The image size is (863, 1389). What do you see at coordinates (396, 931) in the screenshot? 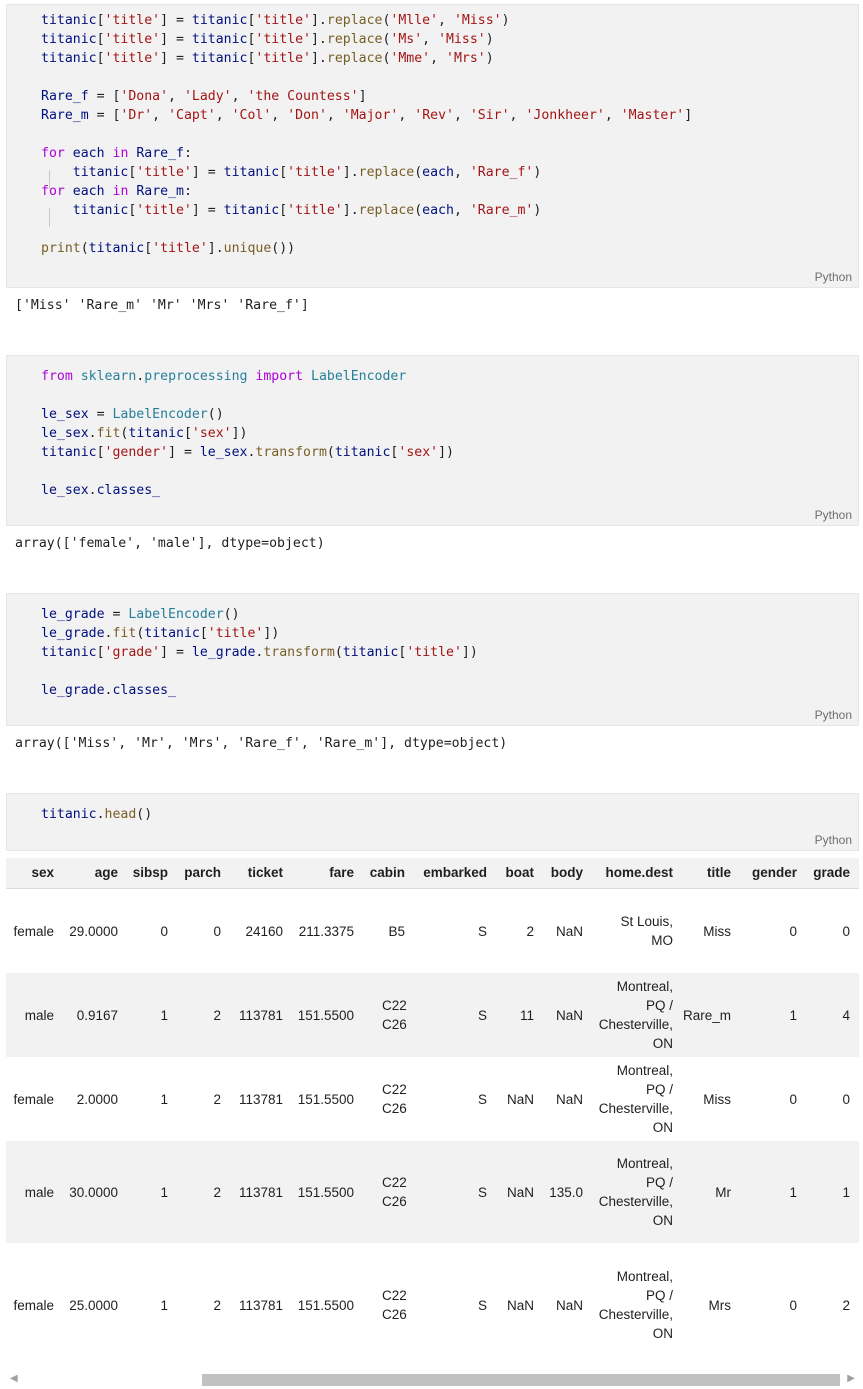
I see `table-cell-cabin: B5` at bounding box center [396, 931].